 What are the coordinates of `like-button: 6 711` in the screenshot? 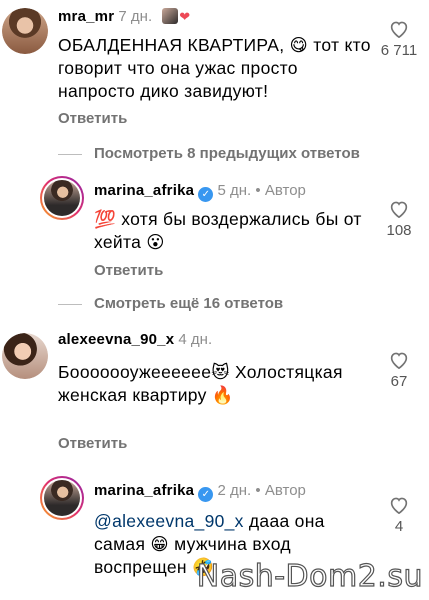 It's located at (399, 39).